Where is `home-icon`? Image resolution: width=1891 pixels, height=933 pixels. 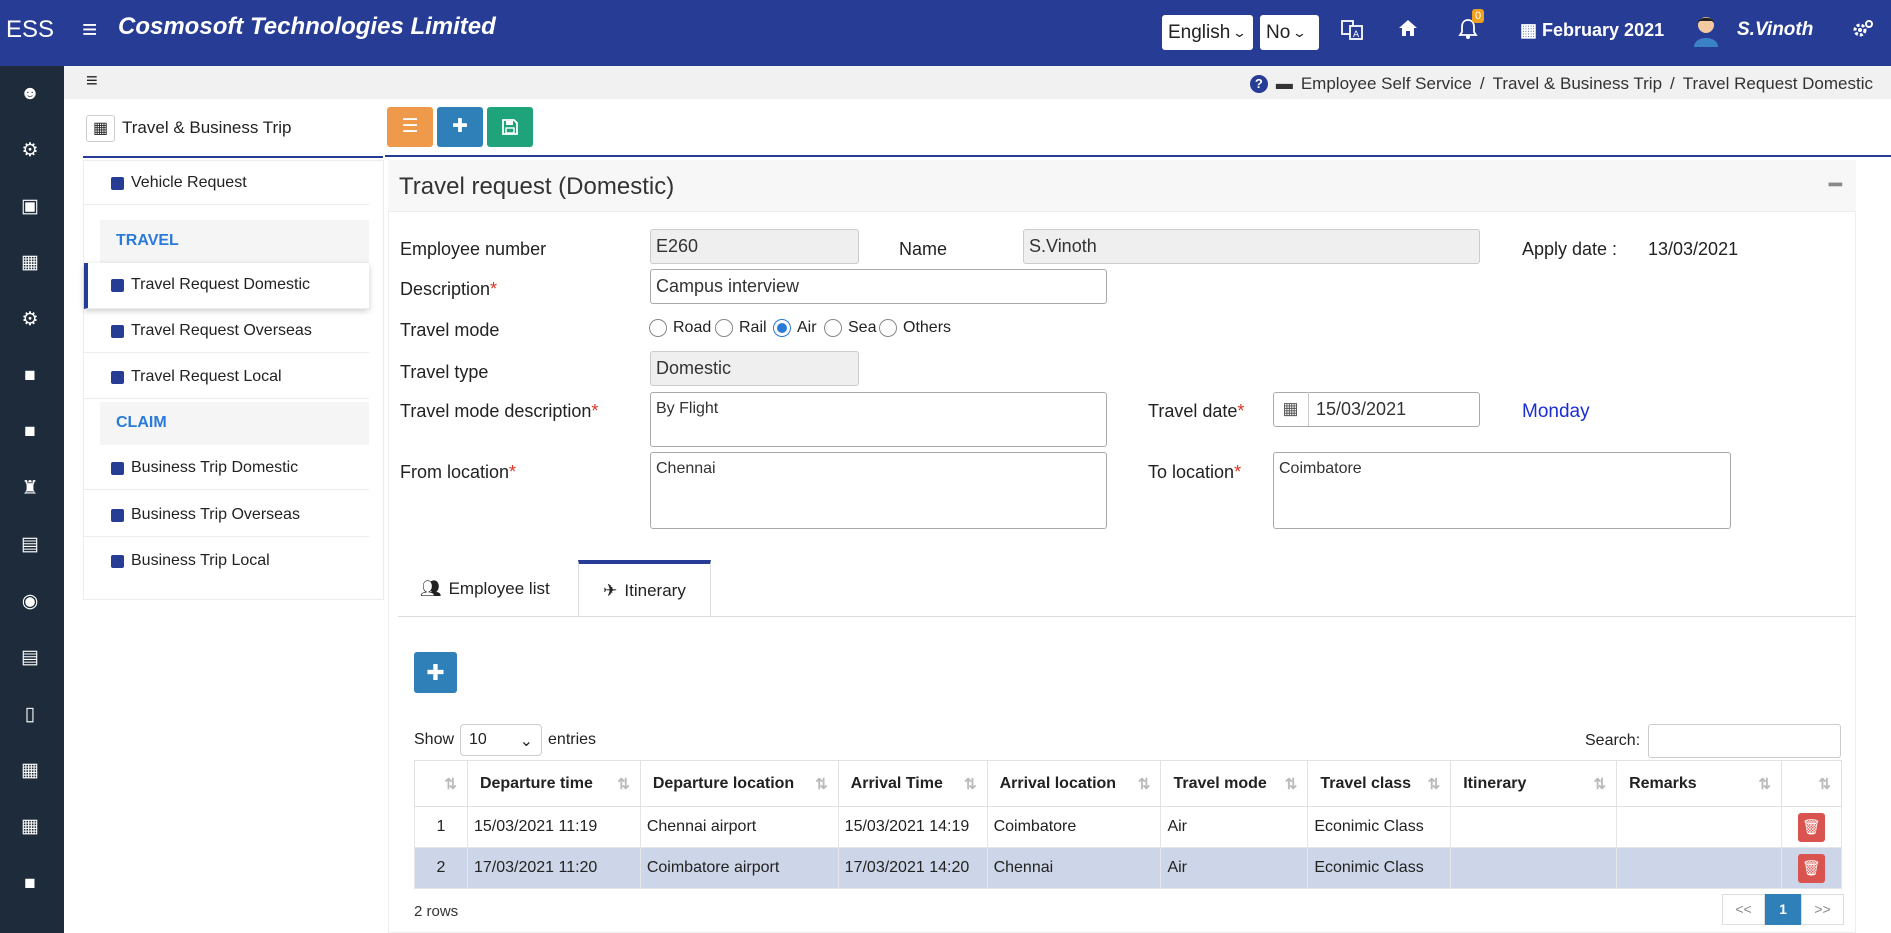
home-icon is located at coordinates (1408, 31).